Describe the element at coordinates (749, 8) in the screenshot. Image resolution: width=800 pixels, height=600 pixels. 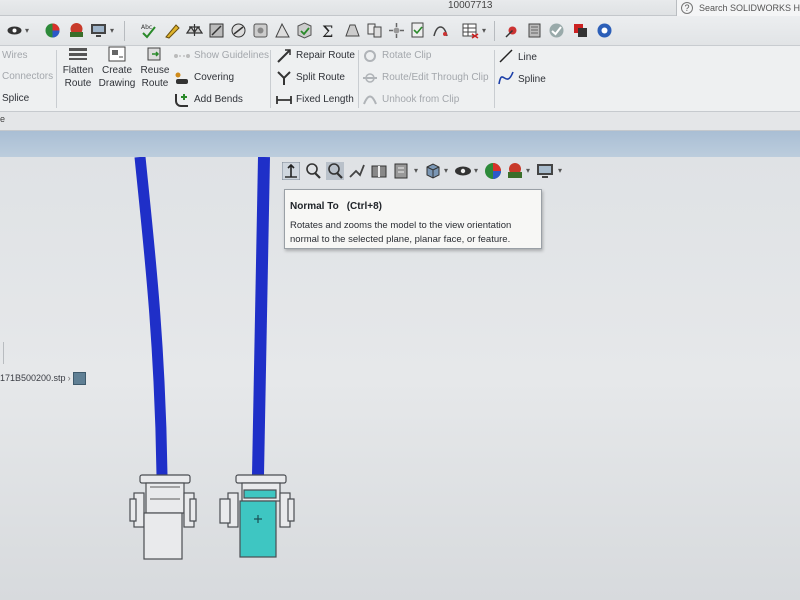
I see `search-placeholder: Search SOLIDWORKS Help` at that location.